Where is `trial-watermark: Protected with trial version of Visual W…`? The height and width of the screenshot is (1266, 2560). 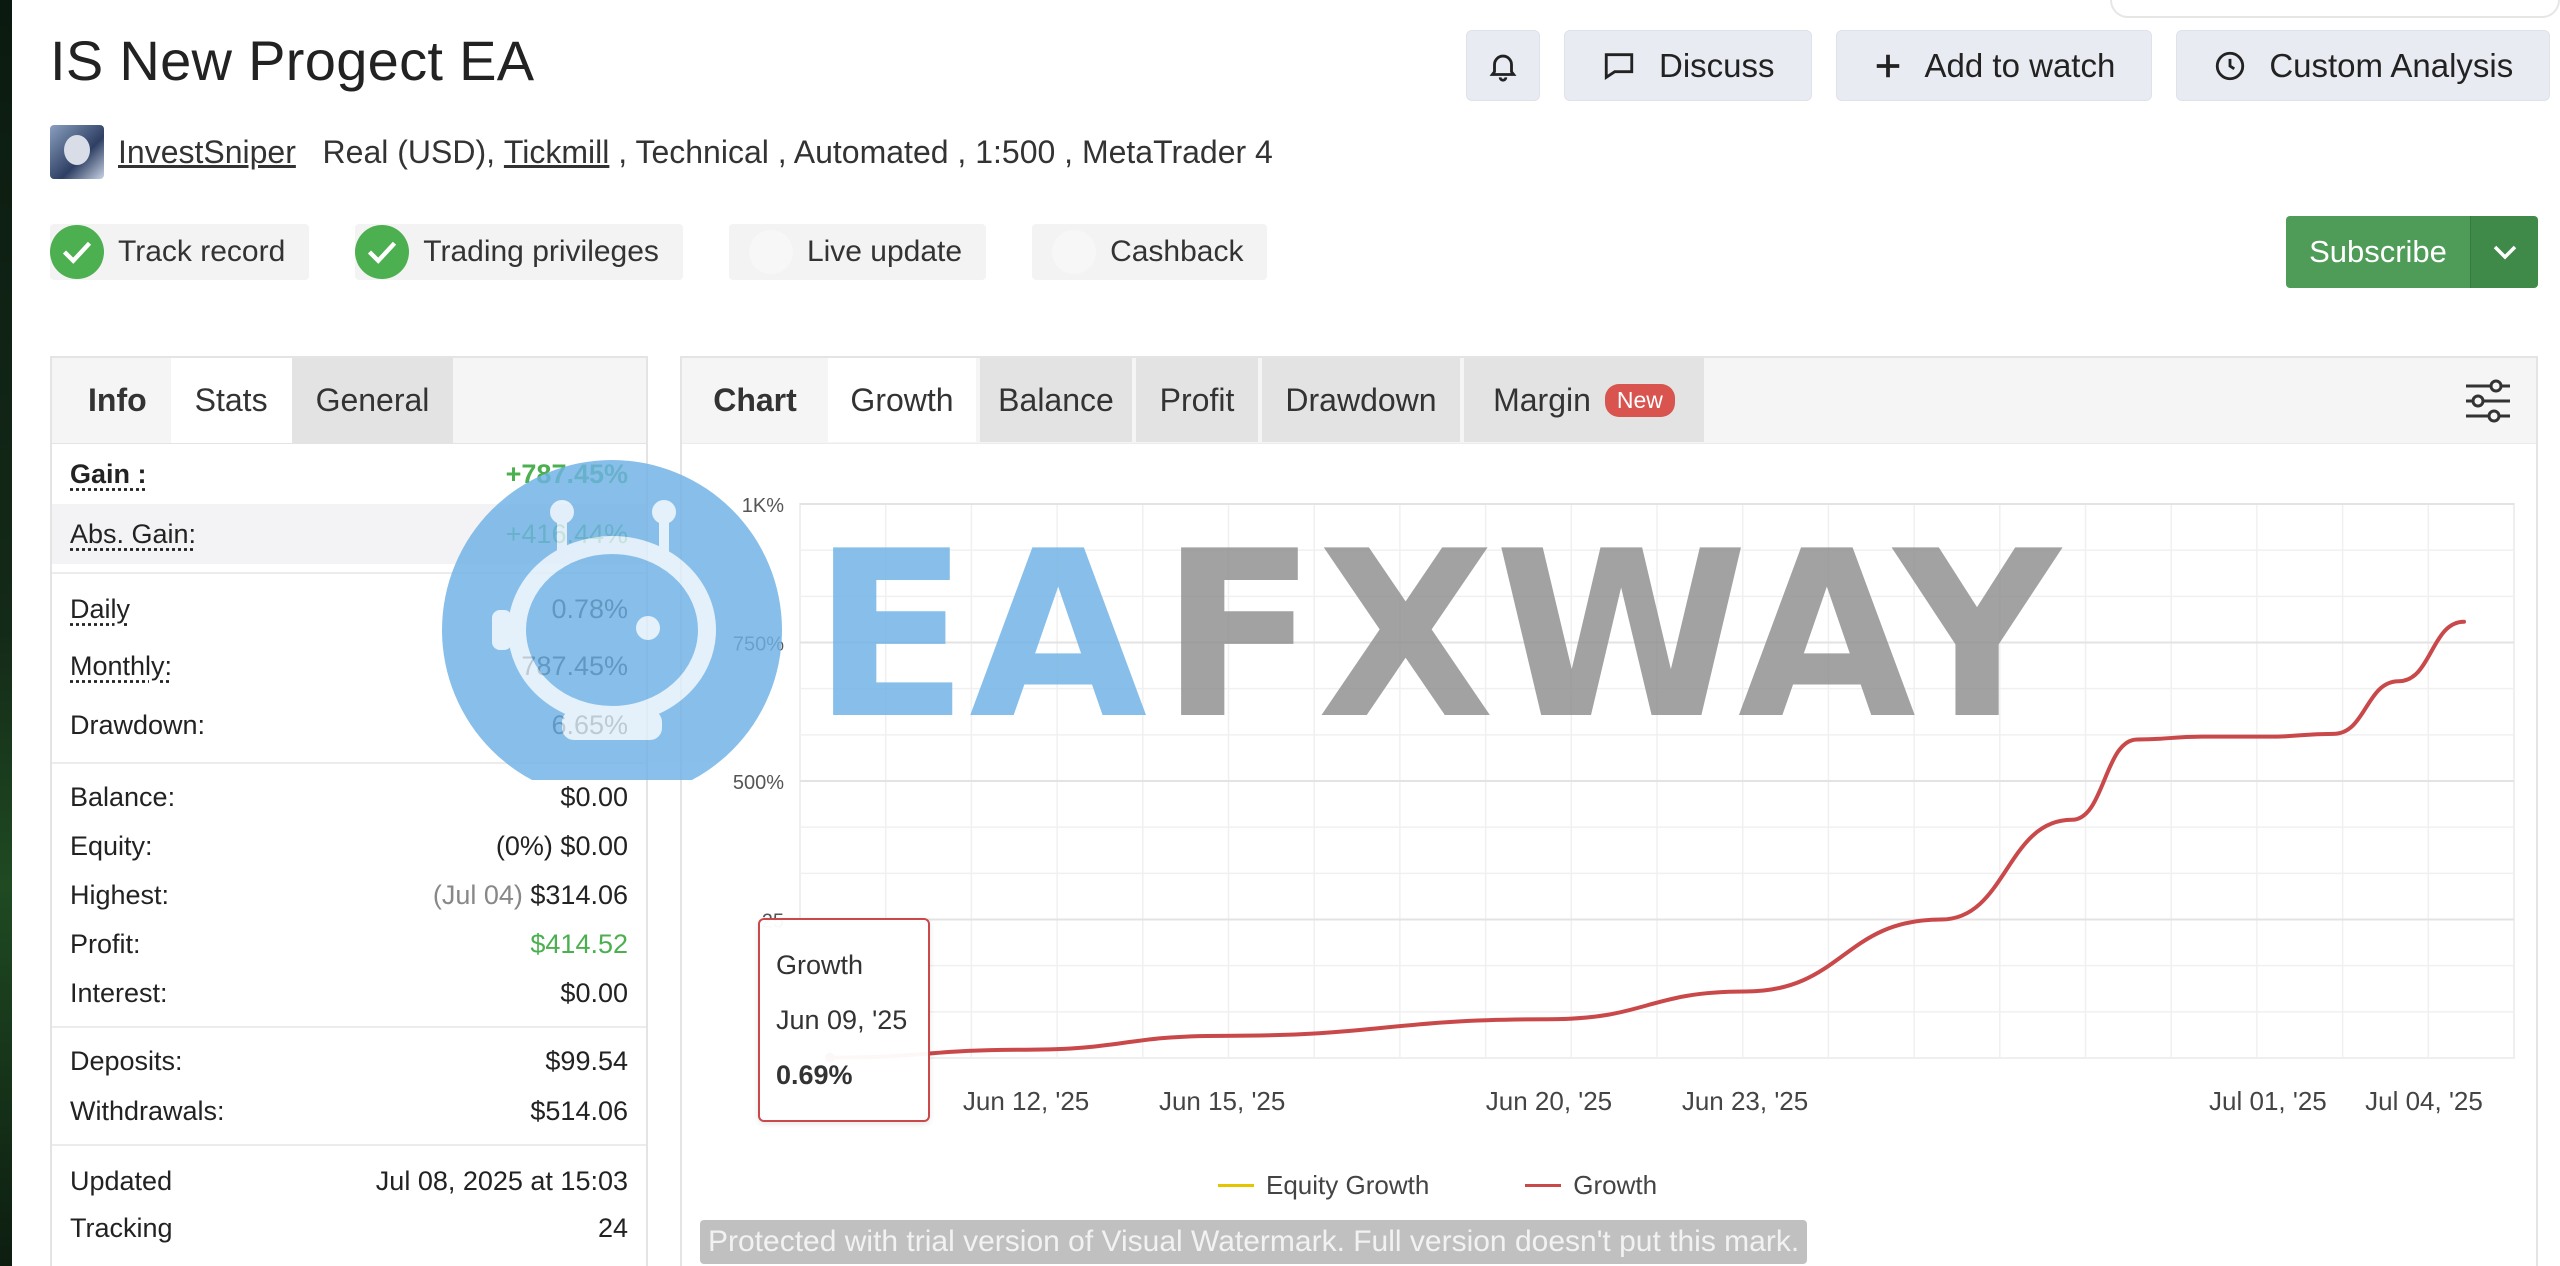 trial-watermark: Protected with trial version of Visual W… is located at coordinates (1254, 1242).